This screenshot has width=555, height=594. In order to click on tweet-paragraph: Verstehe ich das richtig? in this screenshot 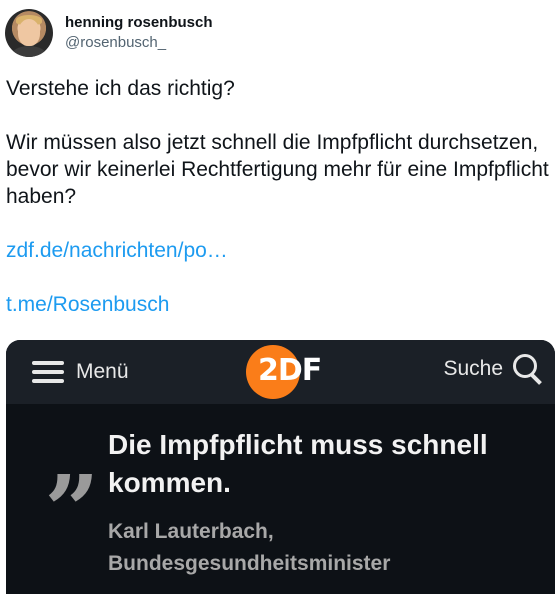, I will do `click(120, 88)`.